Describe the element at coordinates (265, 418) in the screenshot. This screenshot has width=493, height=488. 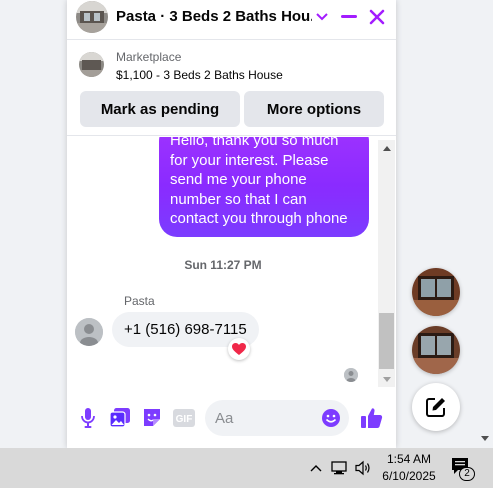
I see `message-input` at that location.